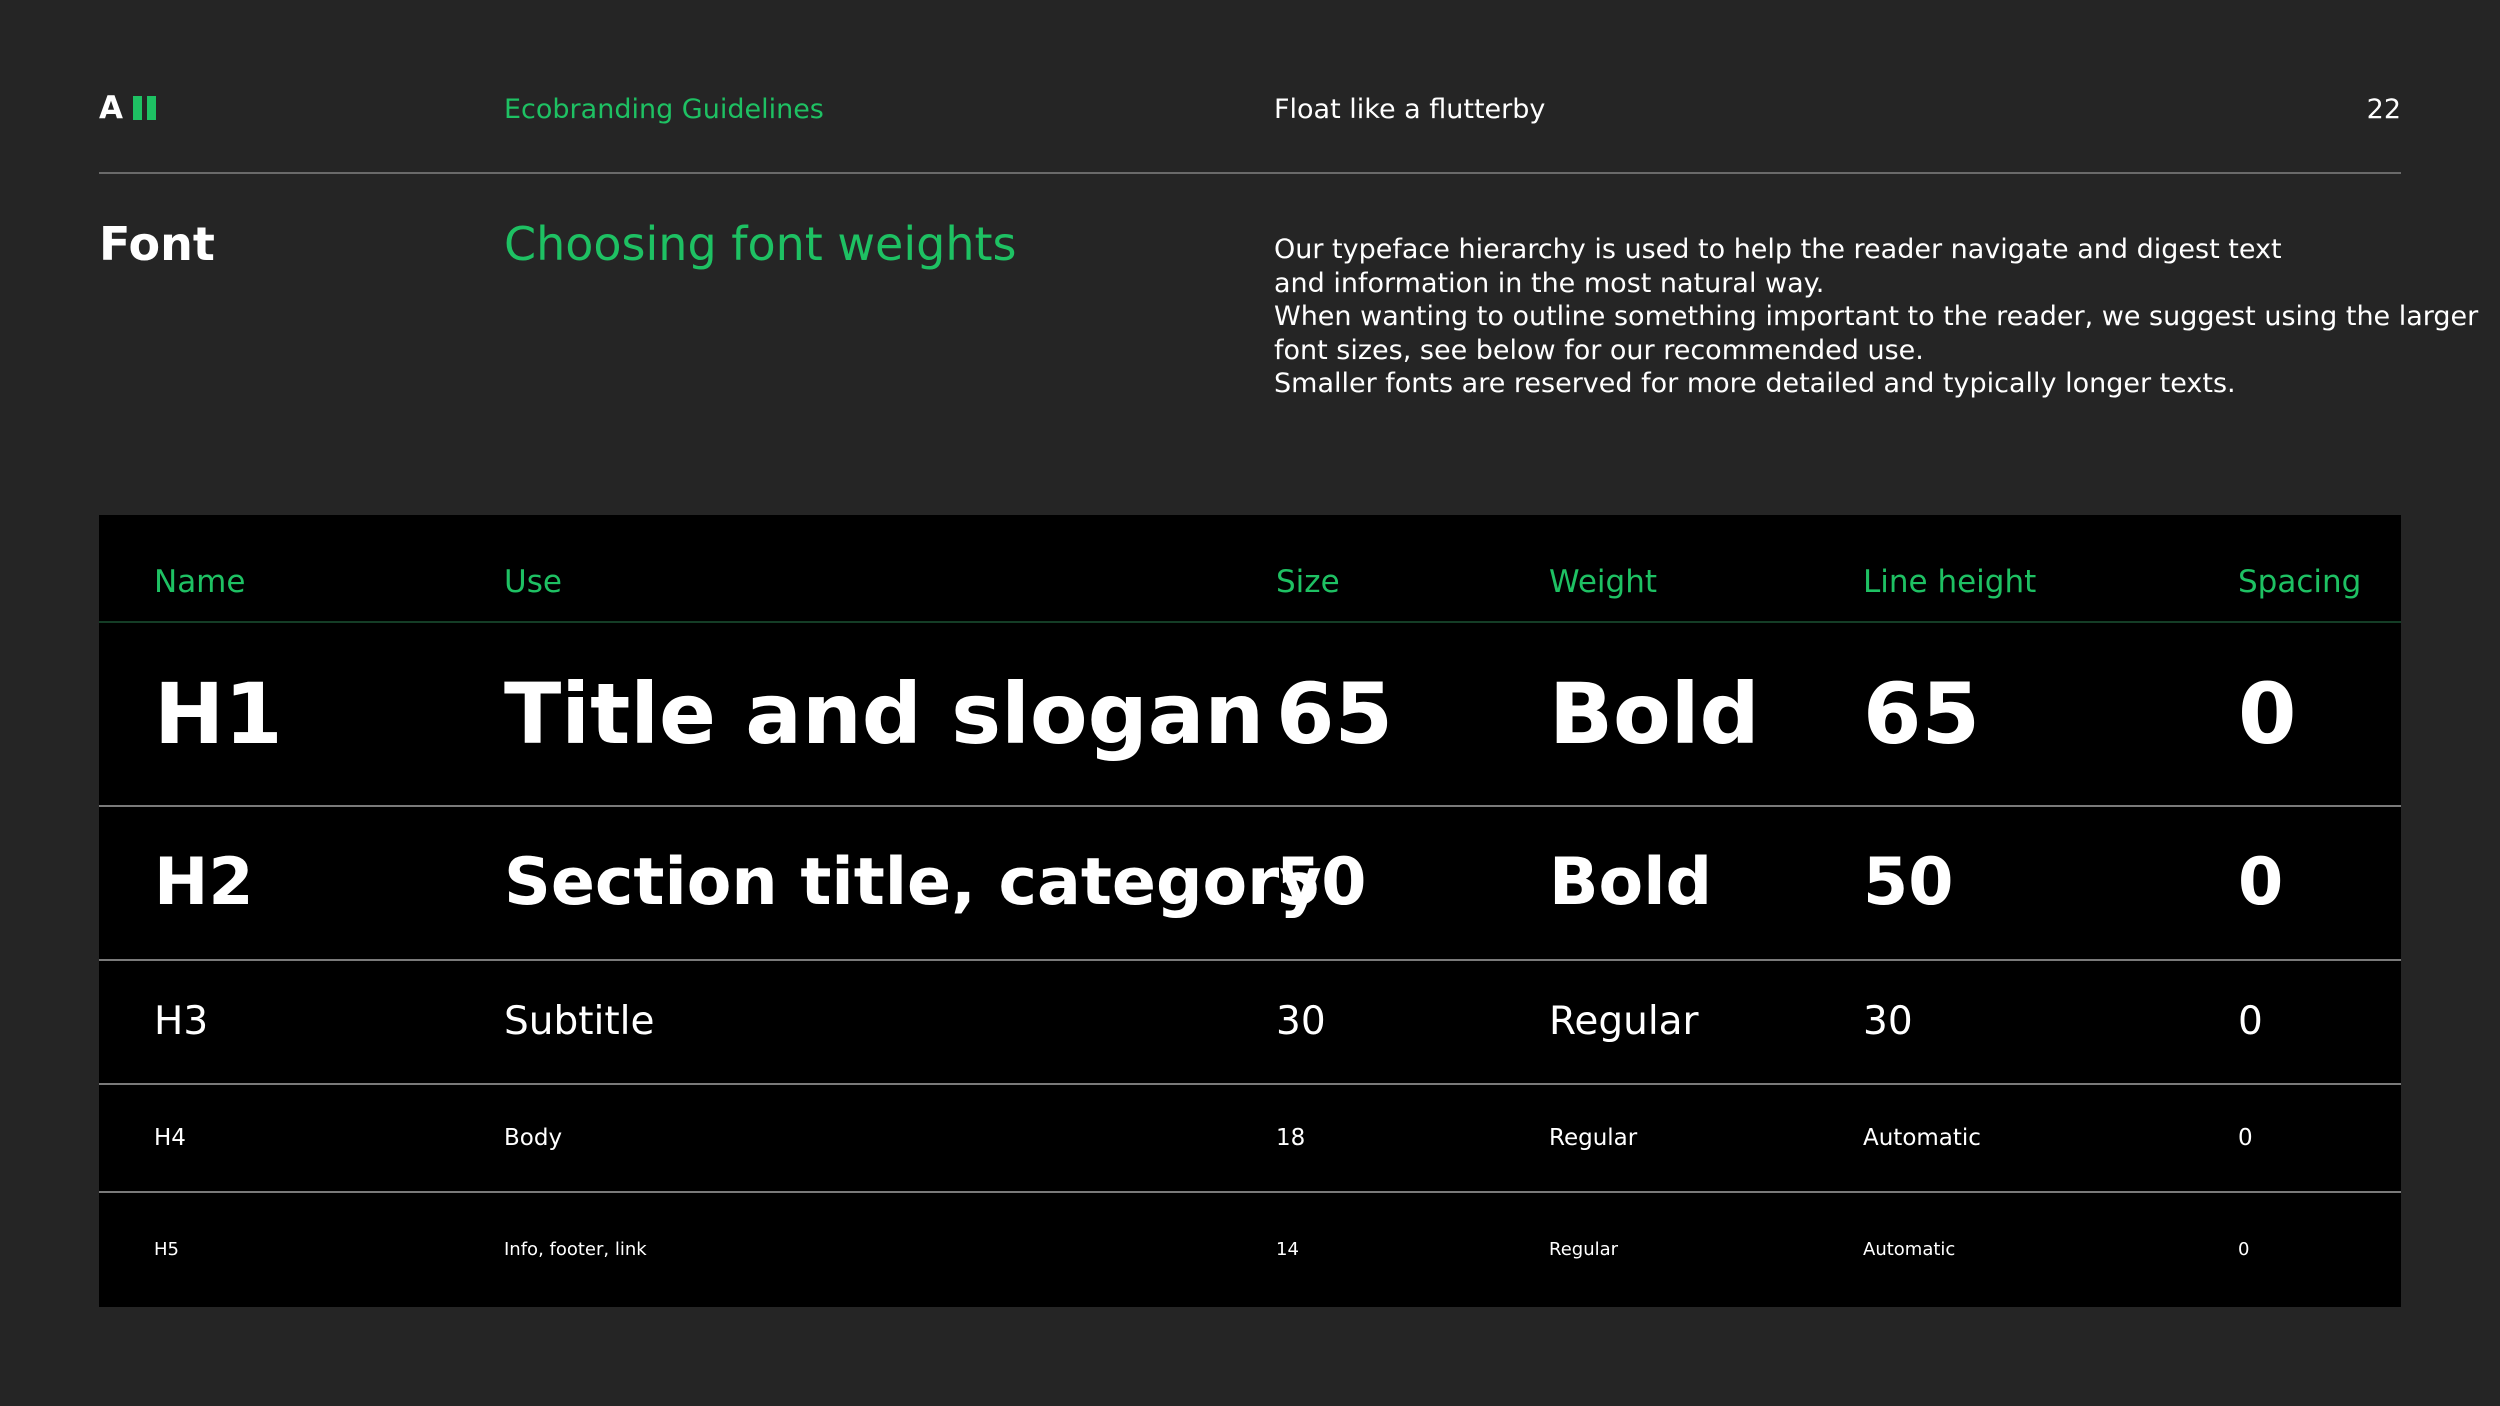 The height and width of the screenshot is (1406, 2500). Describe the element at coordinates (533, 582) in the screenshot. I see `column-header-use: Use` at that location.